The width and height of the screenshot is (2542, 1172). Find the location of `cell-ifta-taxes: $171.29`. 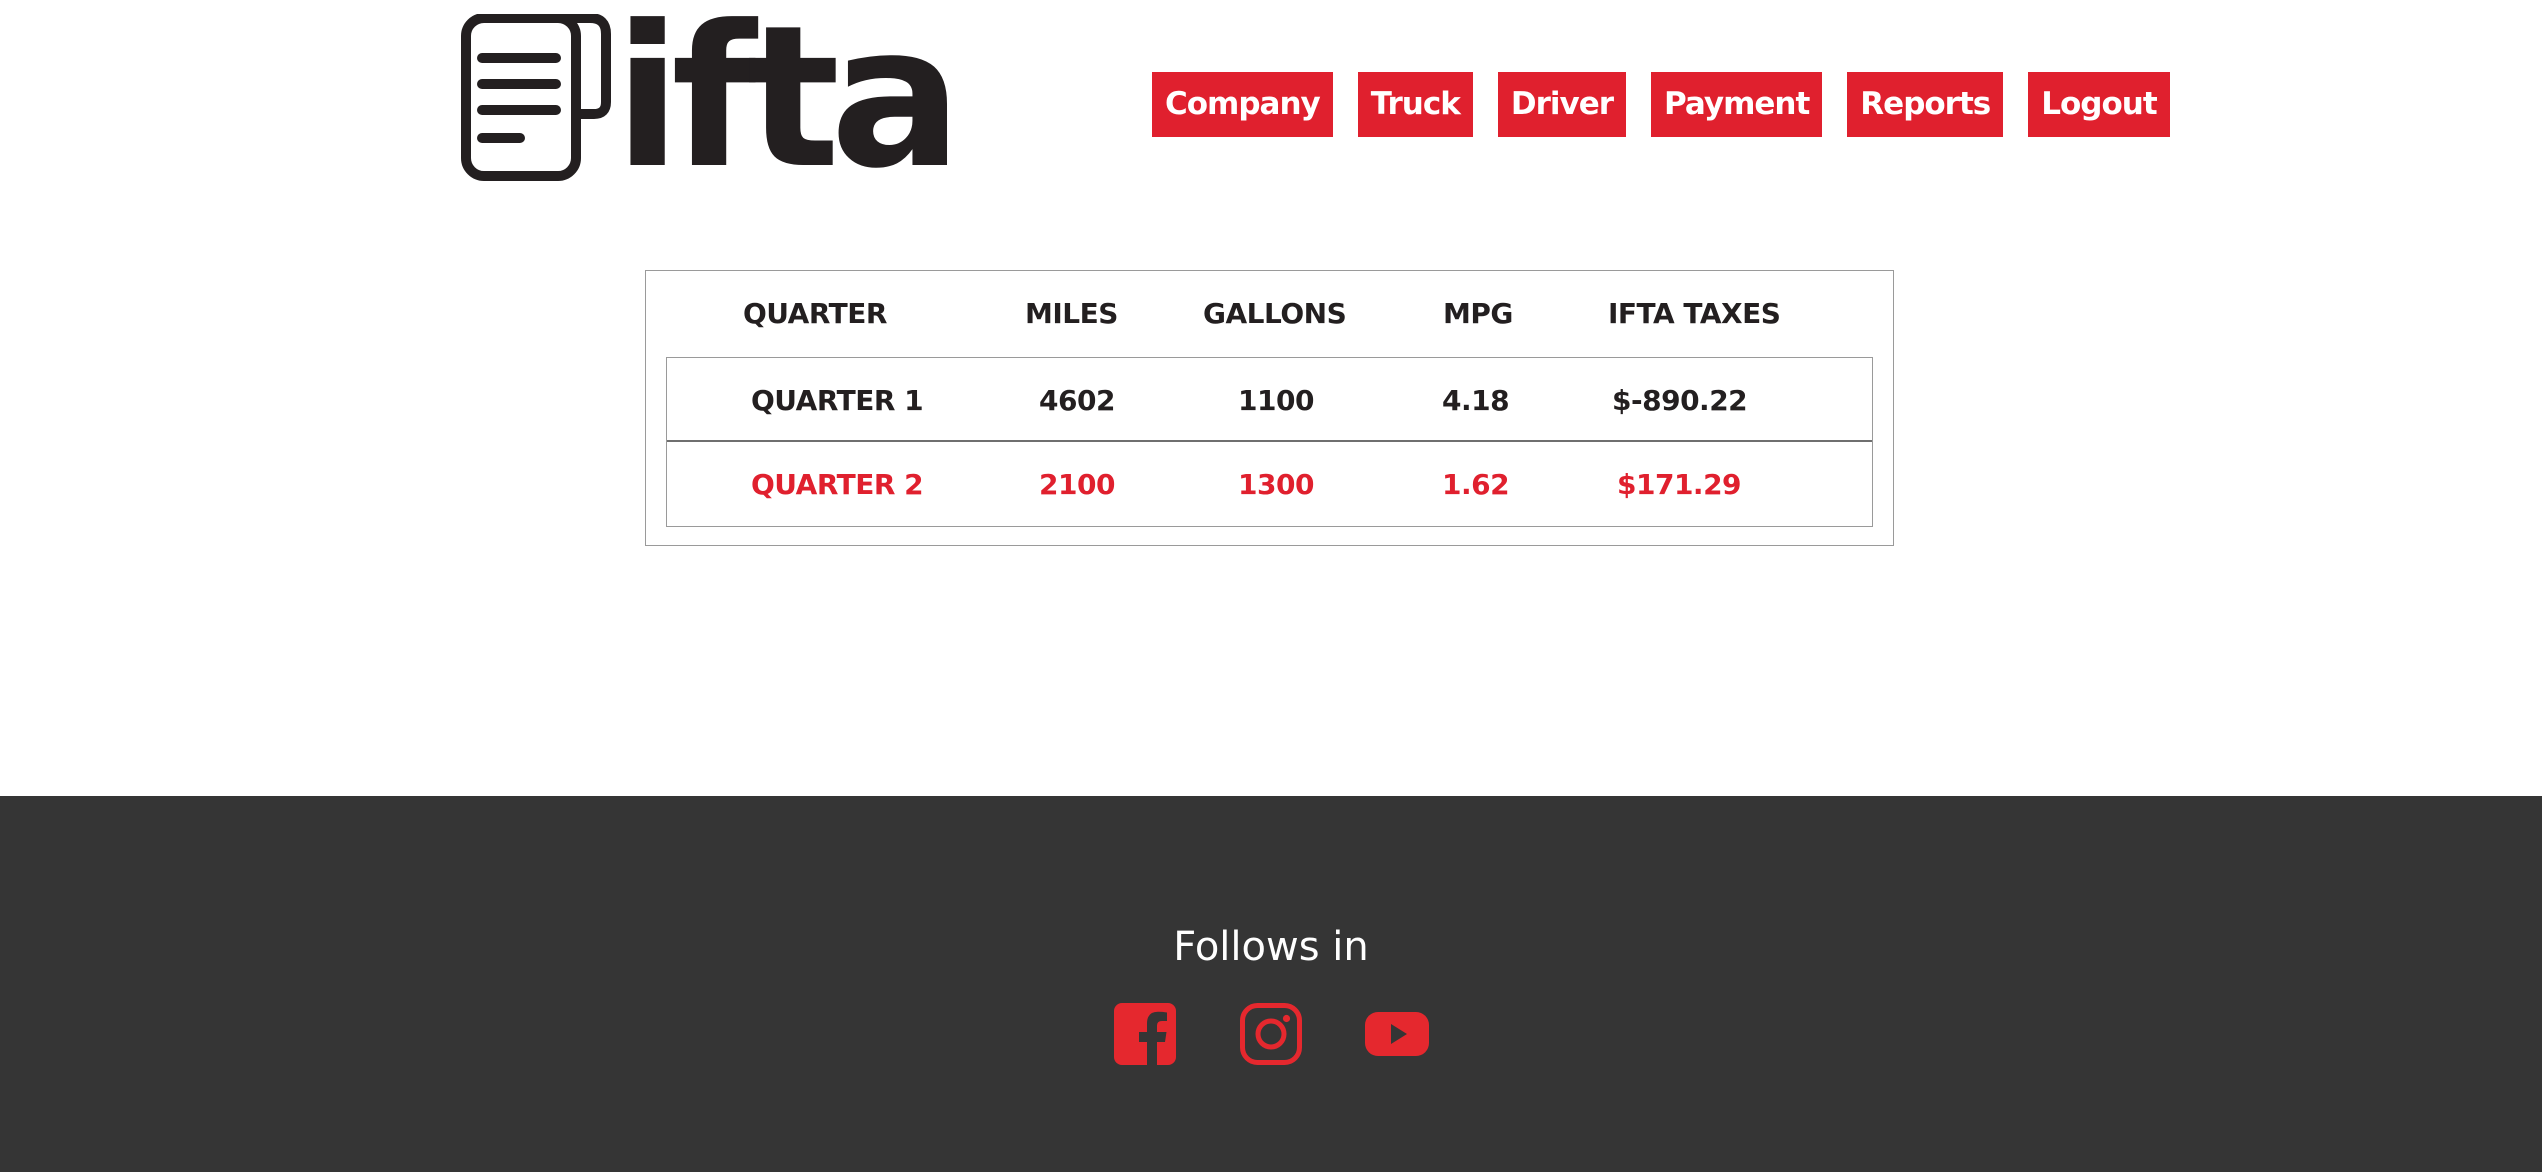

cell-ifta-taxes: $171.29 is located at coordinates (1679, 484).